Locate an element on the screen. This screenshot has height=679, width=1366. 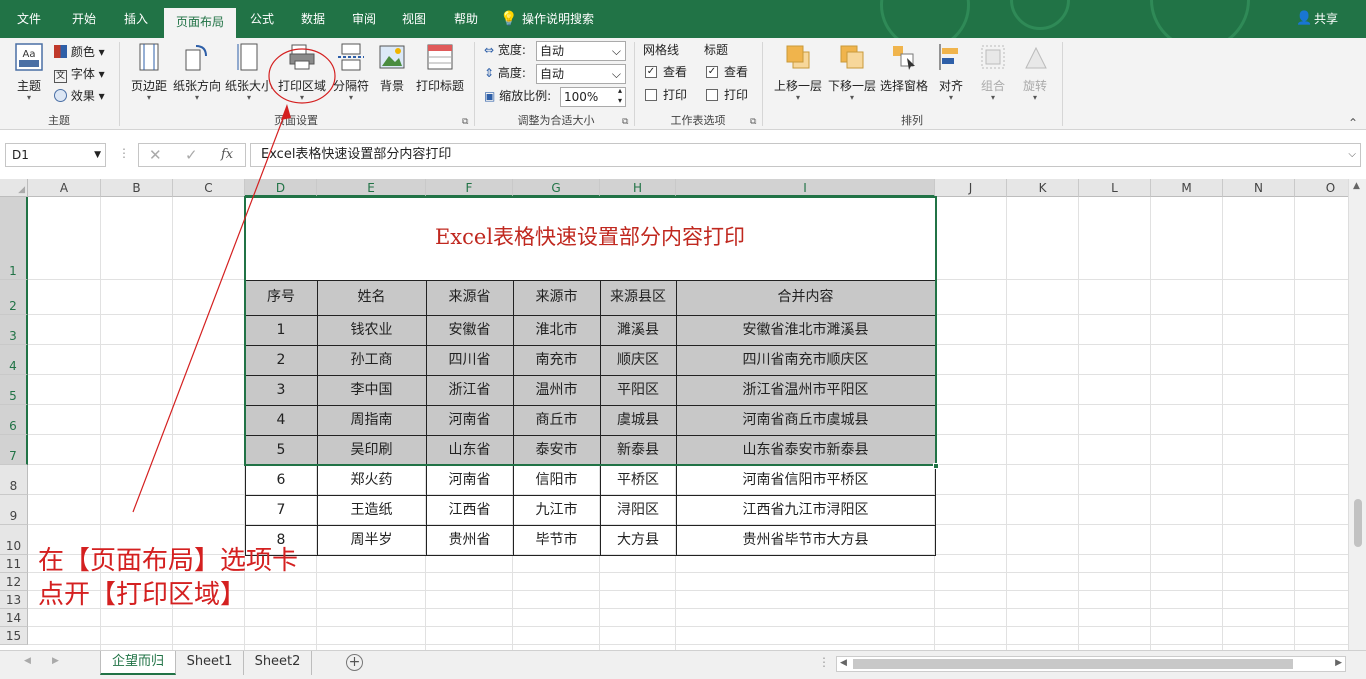
sheet-tab-sheet1: Sheet1 is located at coordinates (210, 663).